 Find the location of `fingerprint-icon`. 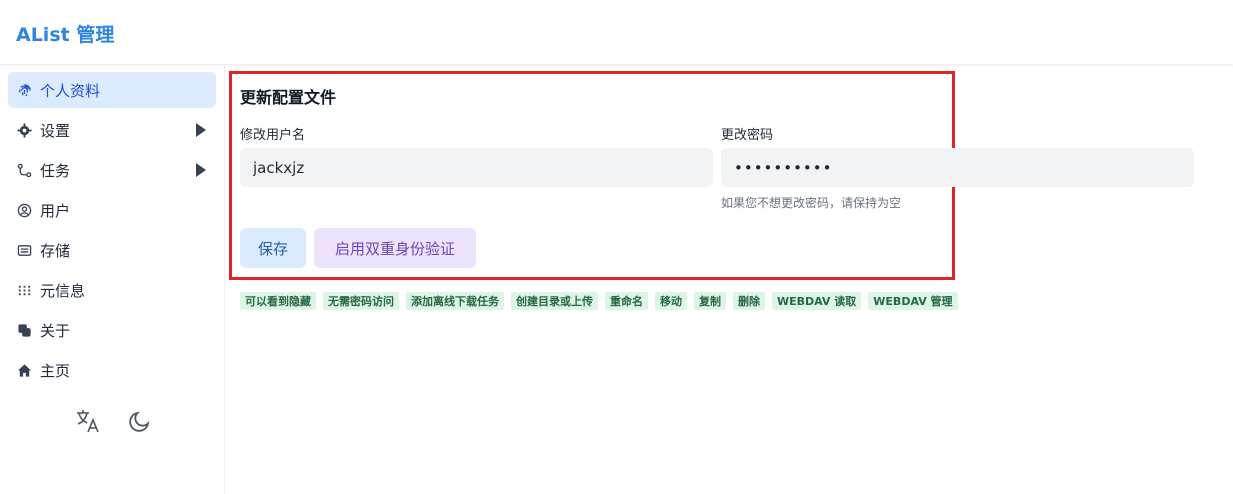

fingerprint-icon is located at coordinates (24, 90).